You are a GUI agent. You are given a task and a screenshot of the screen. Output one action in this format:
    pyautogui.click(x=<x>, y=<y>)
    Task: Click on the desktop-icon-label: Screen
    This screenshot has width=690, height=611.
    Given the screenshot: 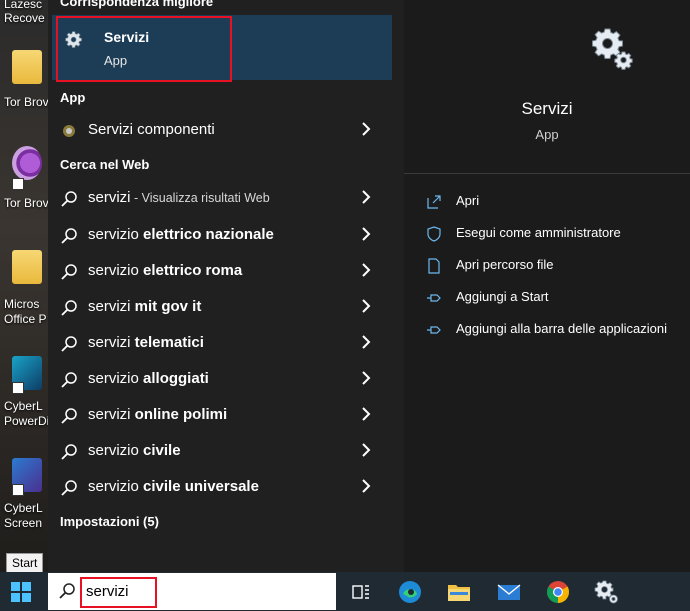 What is the action you would take?
    pyautogui.click(x=23, y=523)
    